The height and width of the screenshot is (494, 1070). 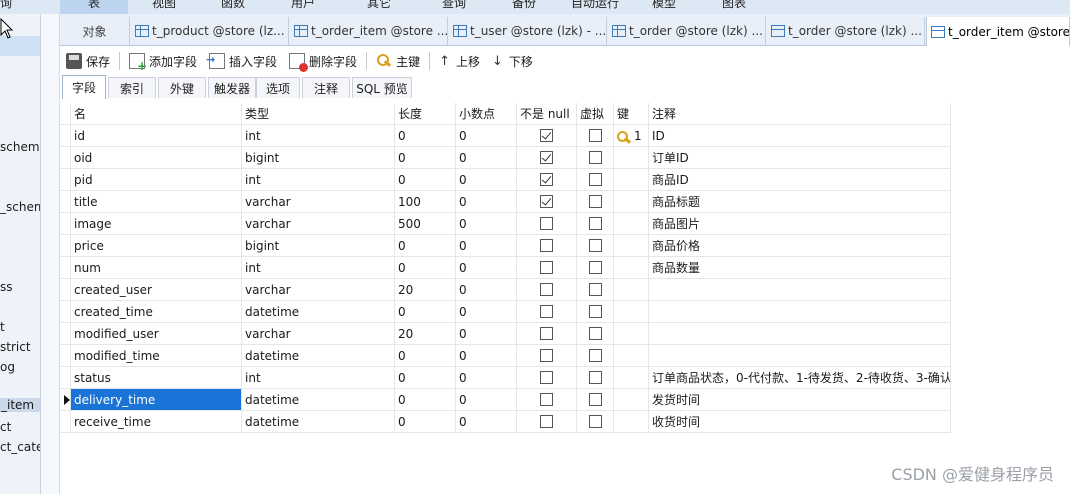 I want to click on subtab-options: 选项, so click(x=278, y=87).